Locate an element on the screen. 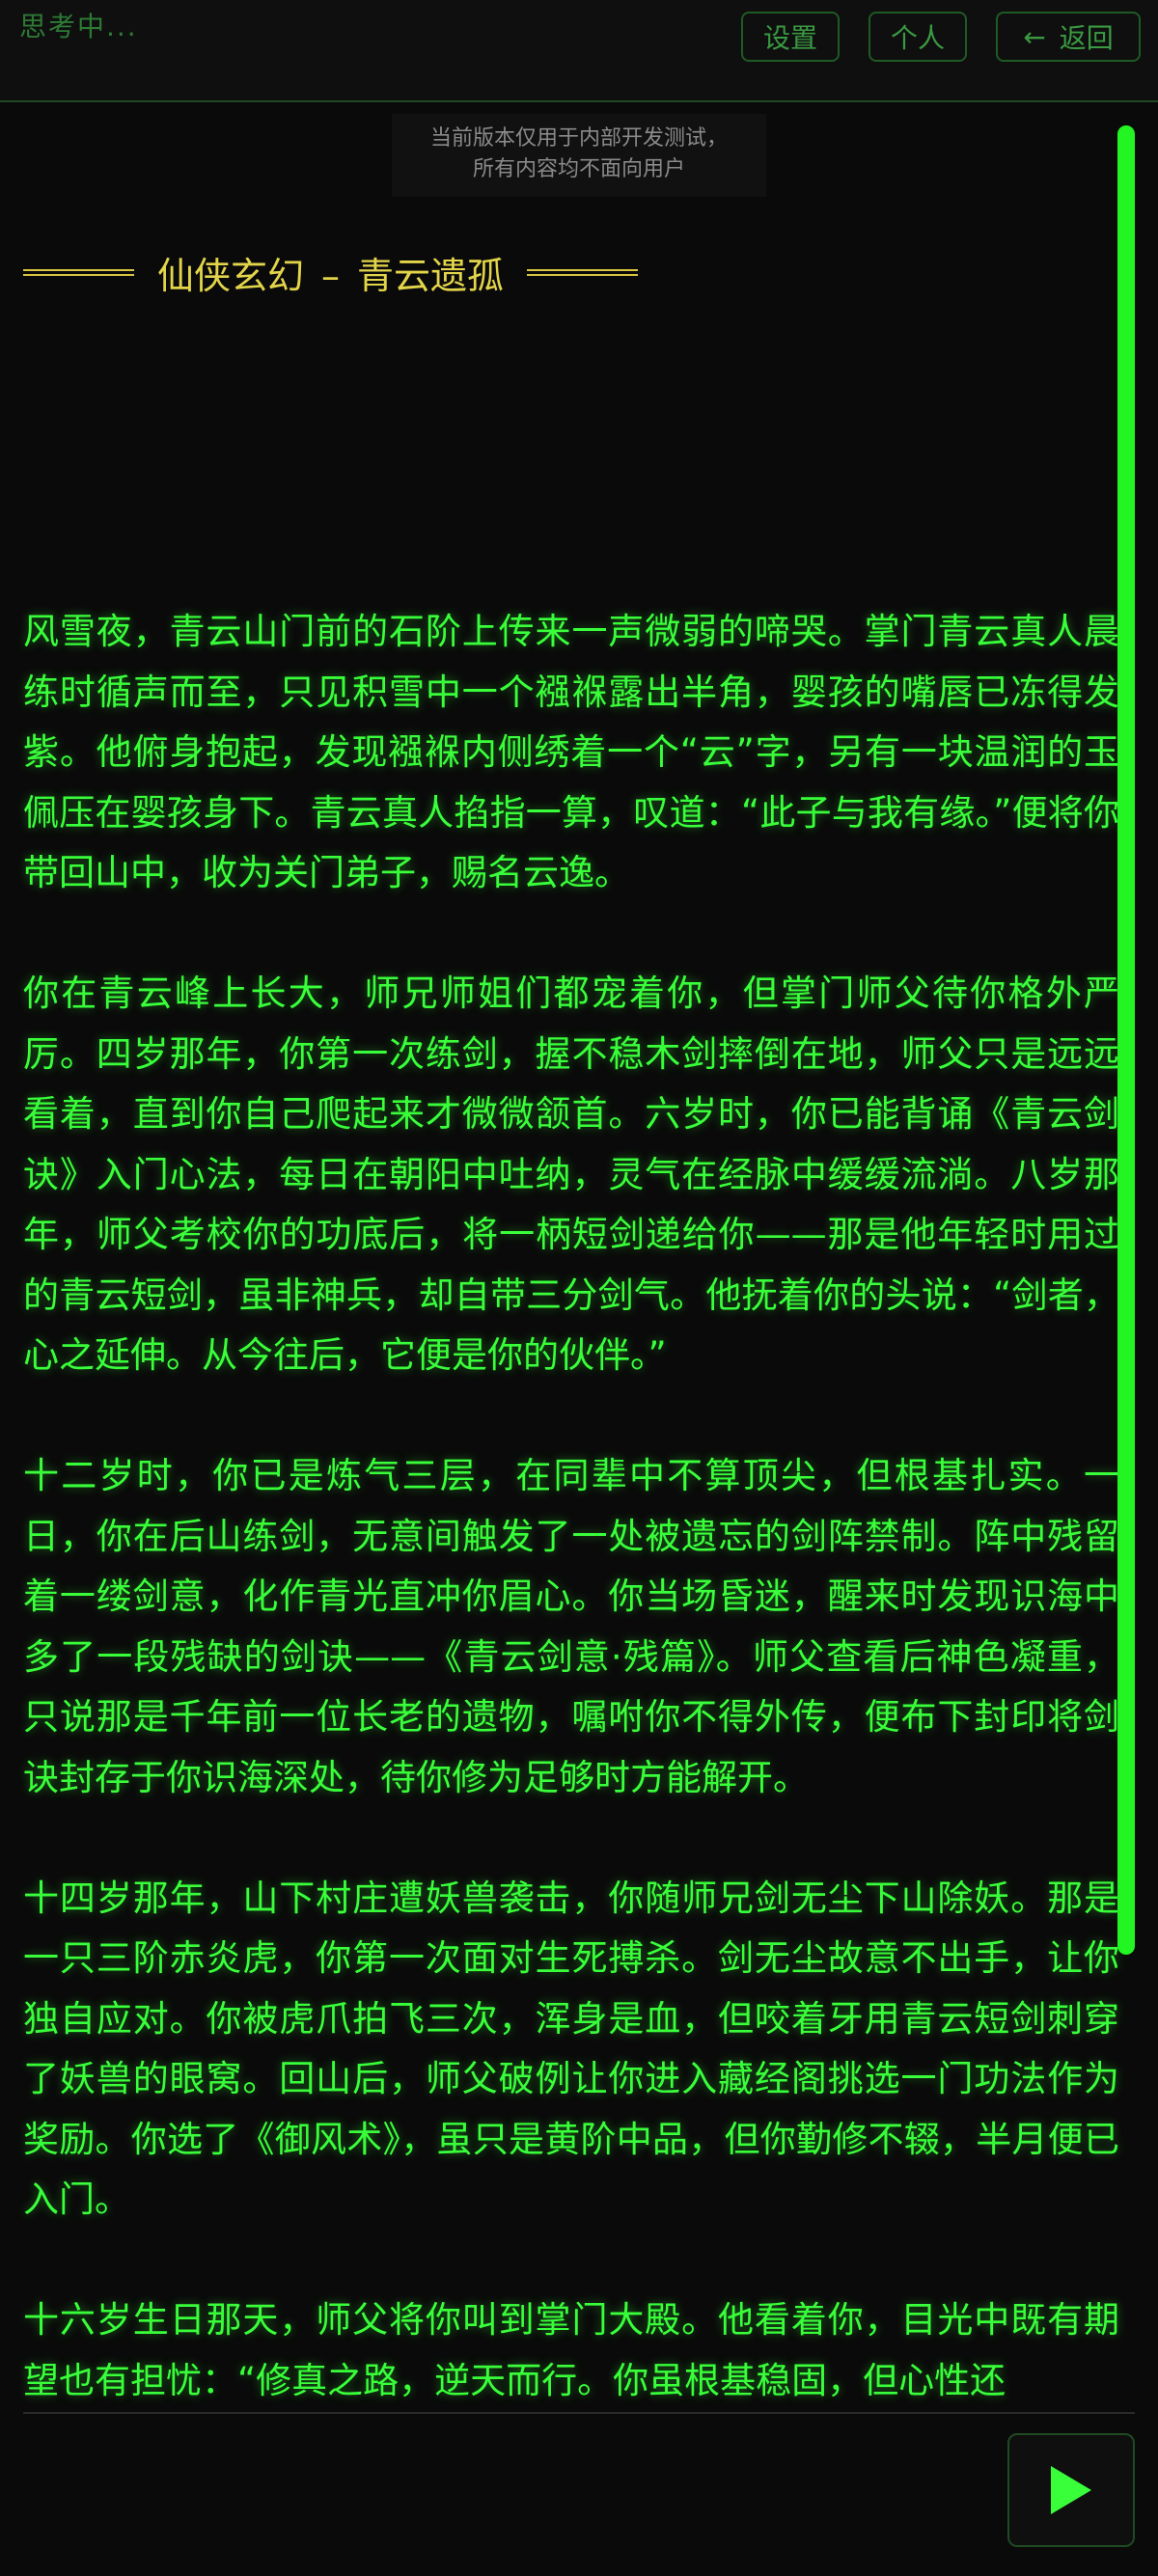  back-button: ← 返回 is located at coordinates (1068, 37).